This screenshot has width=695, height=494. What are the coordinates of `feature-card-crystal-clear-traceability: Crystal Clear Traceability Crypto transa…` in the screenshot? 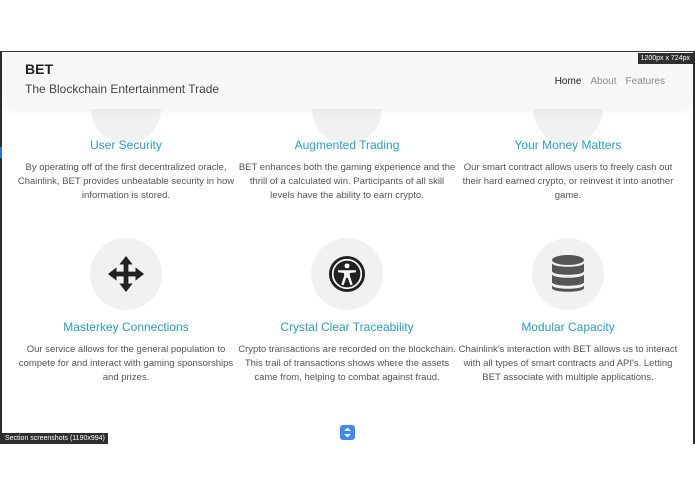 It's located at (347, 352).